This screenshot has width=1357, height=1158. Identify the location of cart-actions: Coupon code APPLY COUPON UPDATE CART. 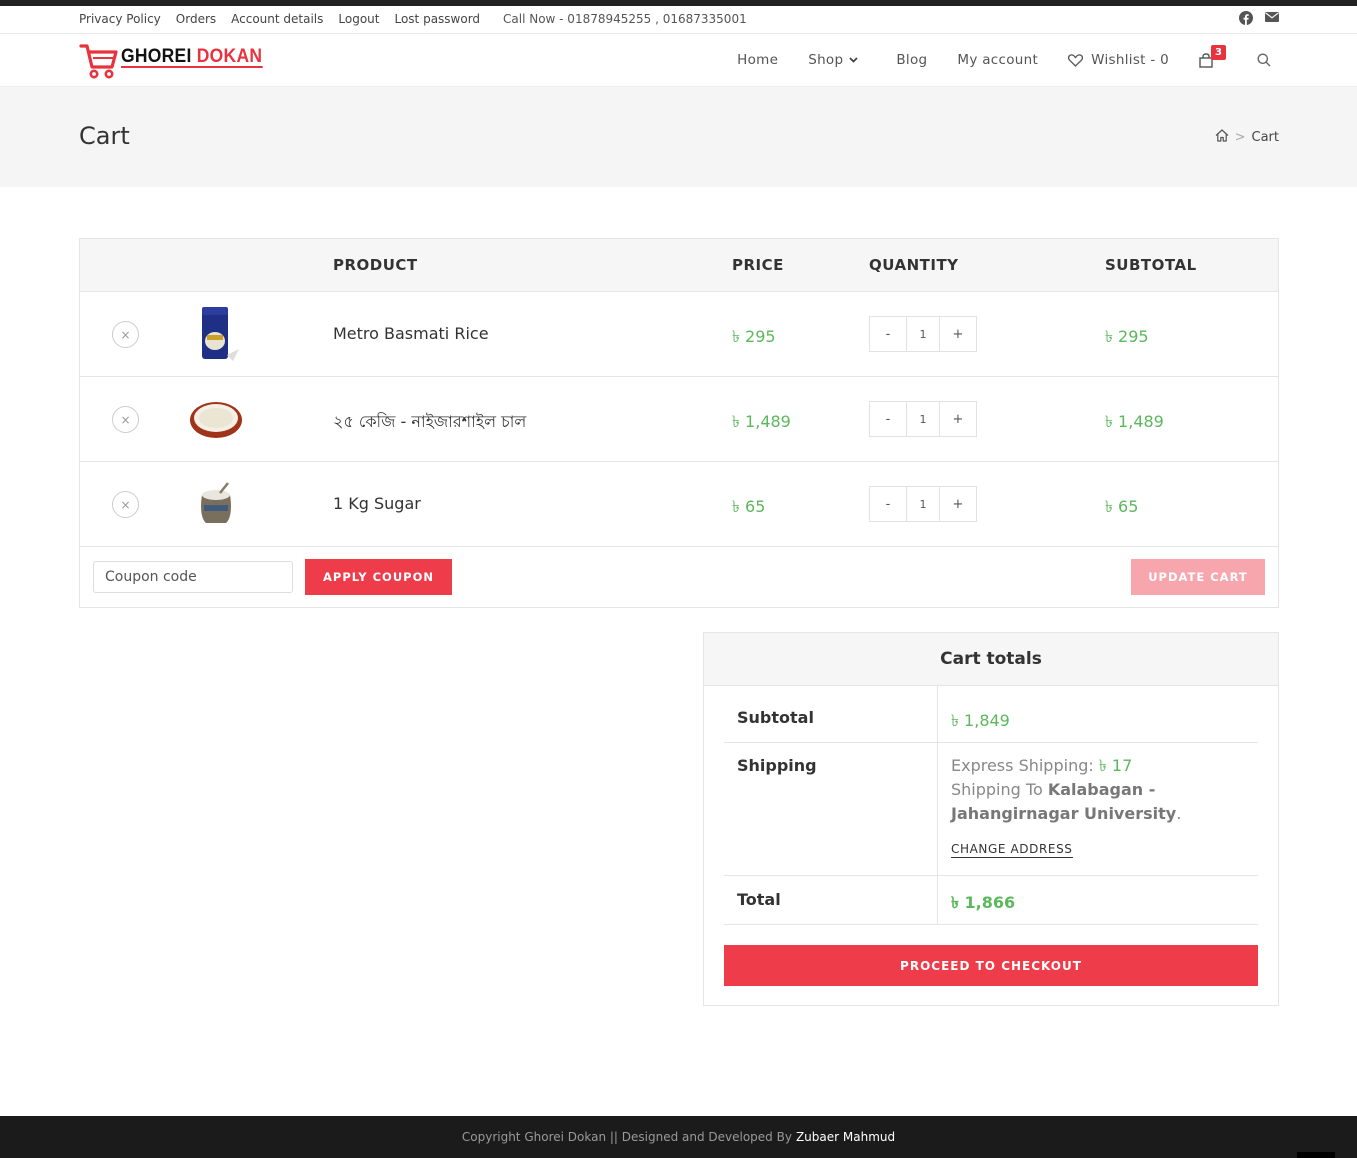
(679, 577).